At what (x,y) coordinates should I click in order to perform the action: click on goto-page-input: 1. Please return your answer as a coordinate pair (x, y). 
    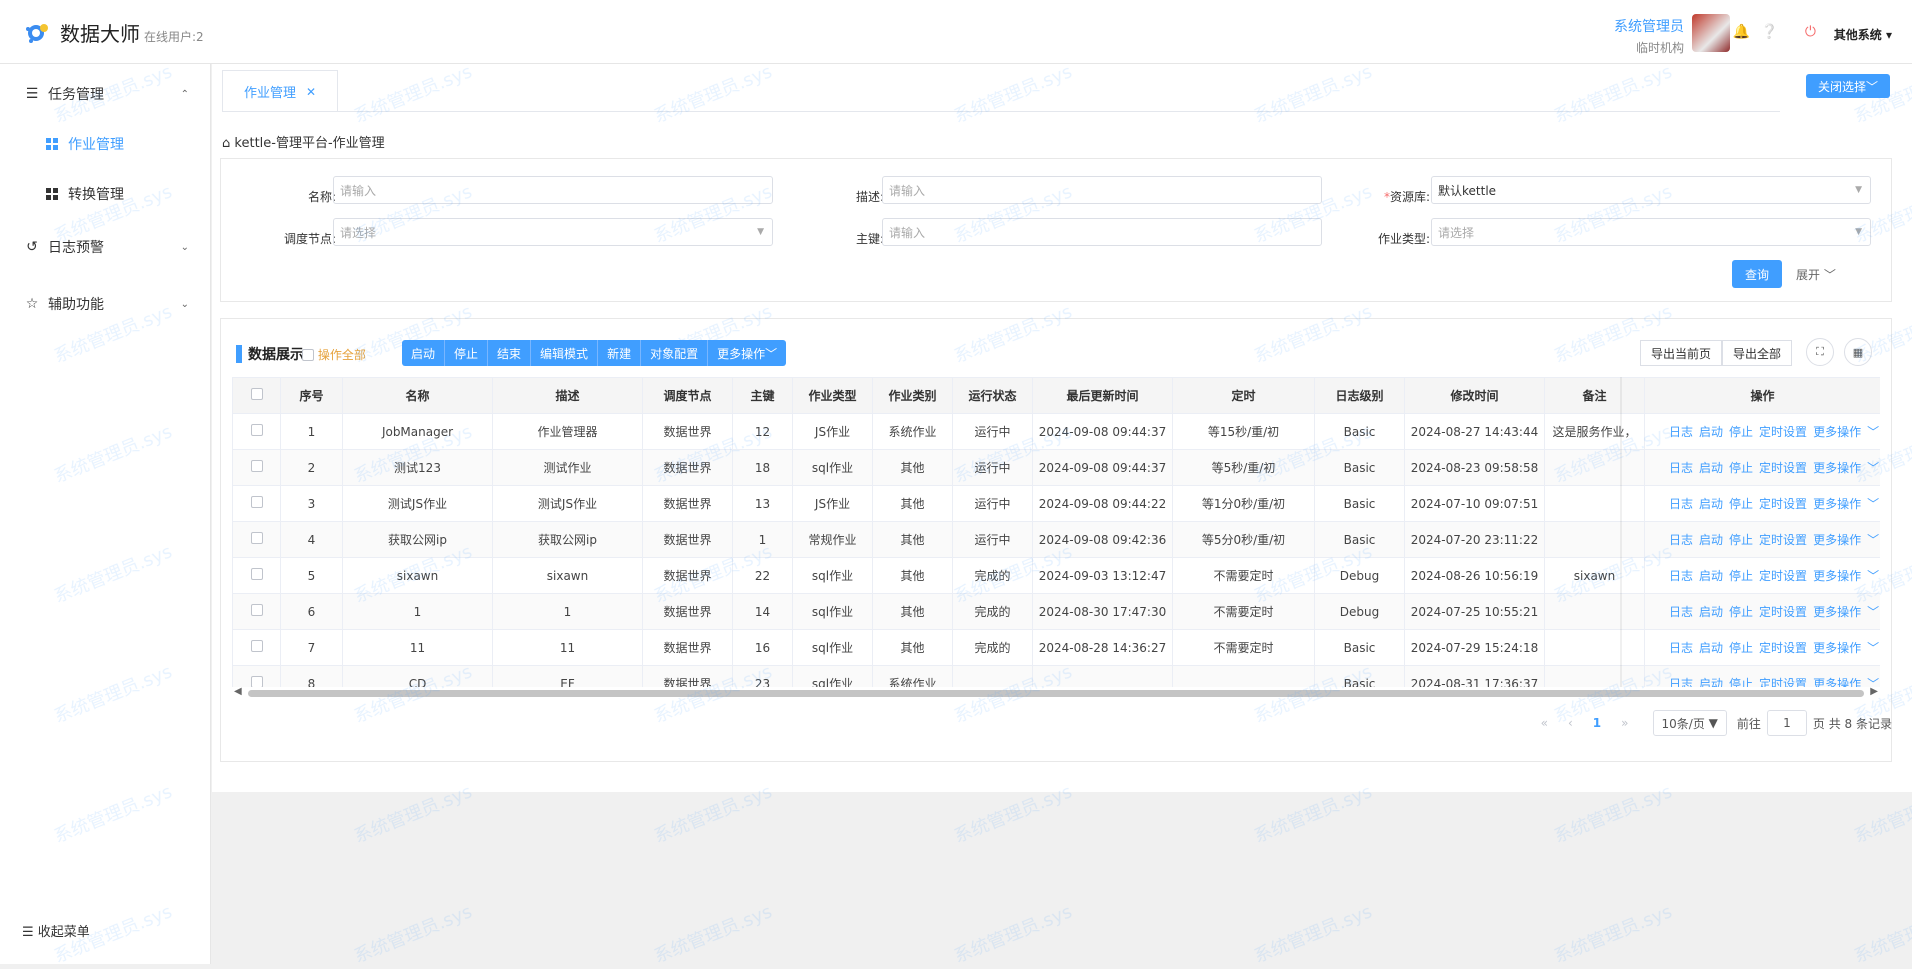
    Looking at the image, I should click on (1786, 723).